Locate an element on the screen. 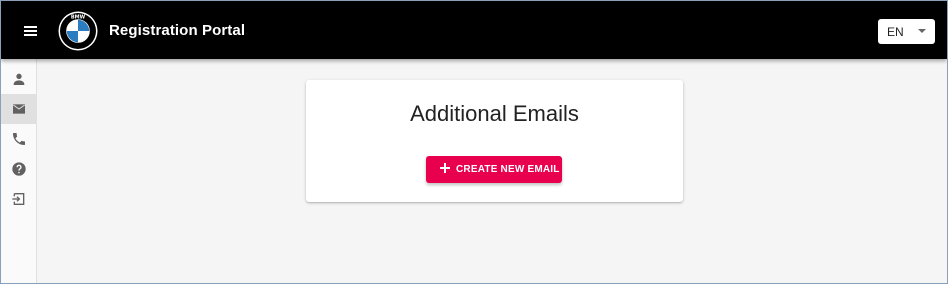 The height and width of the screenshot is (284, 948). bmw-logo-text: BMW is located at coordinates (78, 17).